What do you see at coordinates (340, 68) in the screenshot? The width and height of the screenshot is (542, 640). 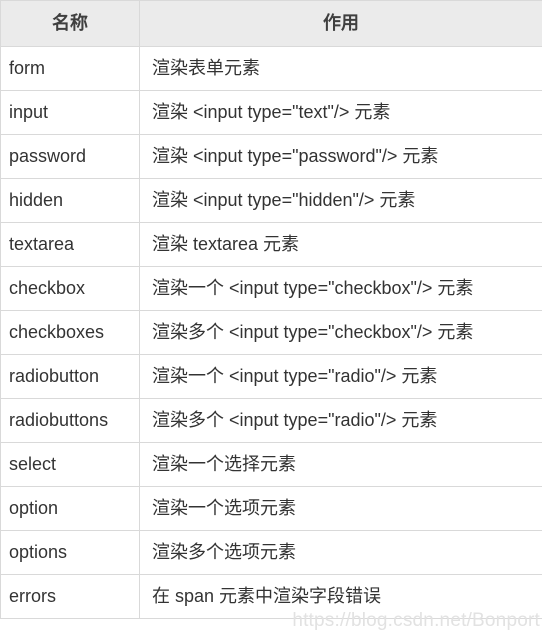 I see `tag-description-cell: 渲染表单元素` at bounding box center [340, 68].